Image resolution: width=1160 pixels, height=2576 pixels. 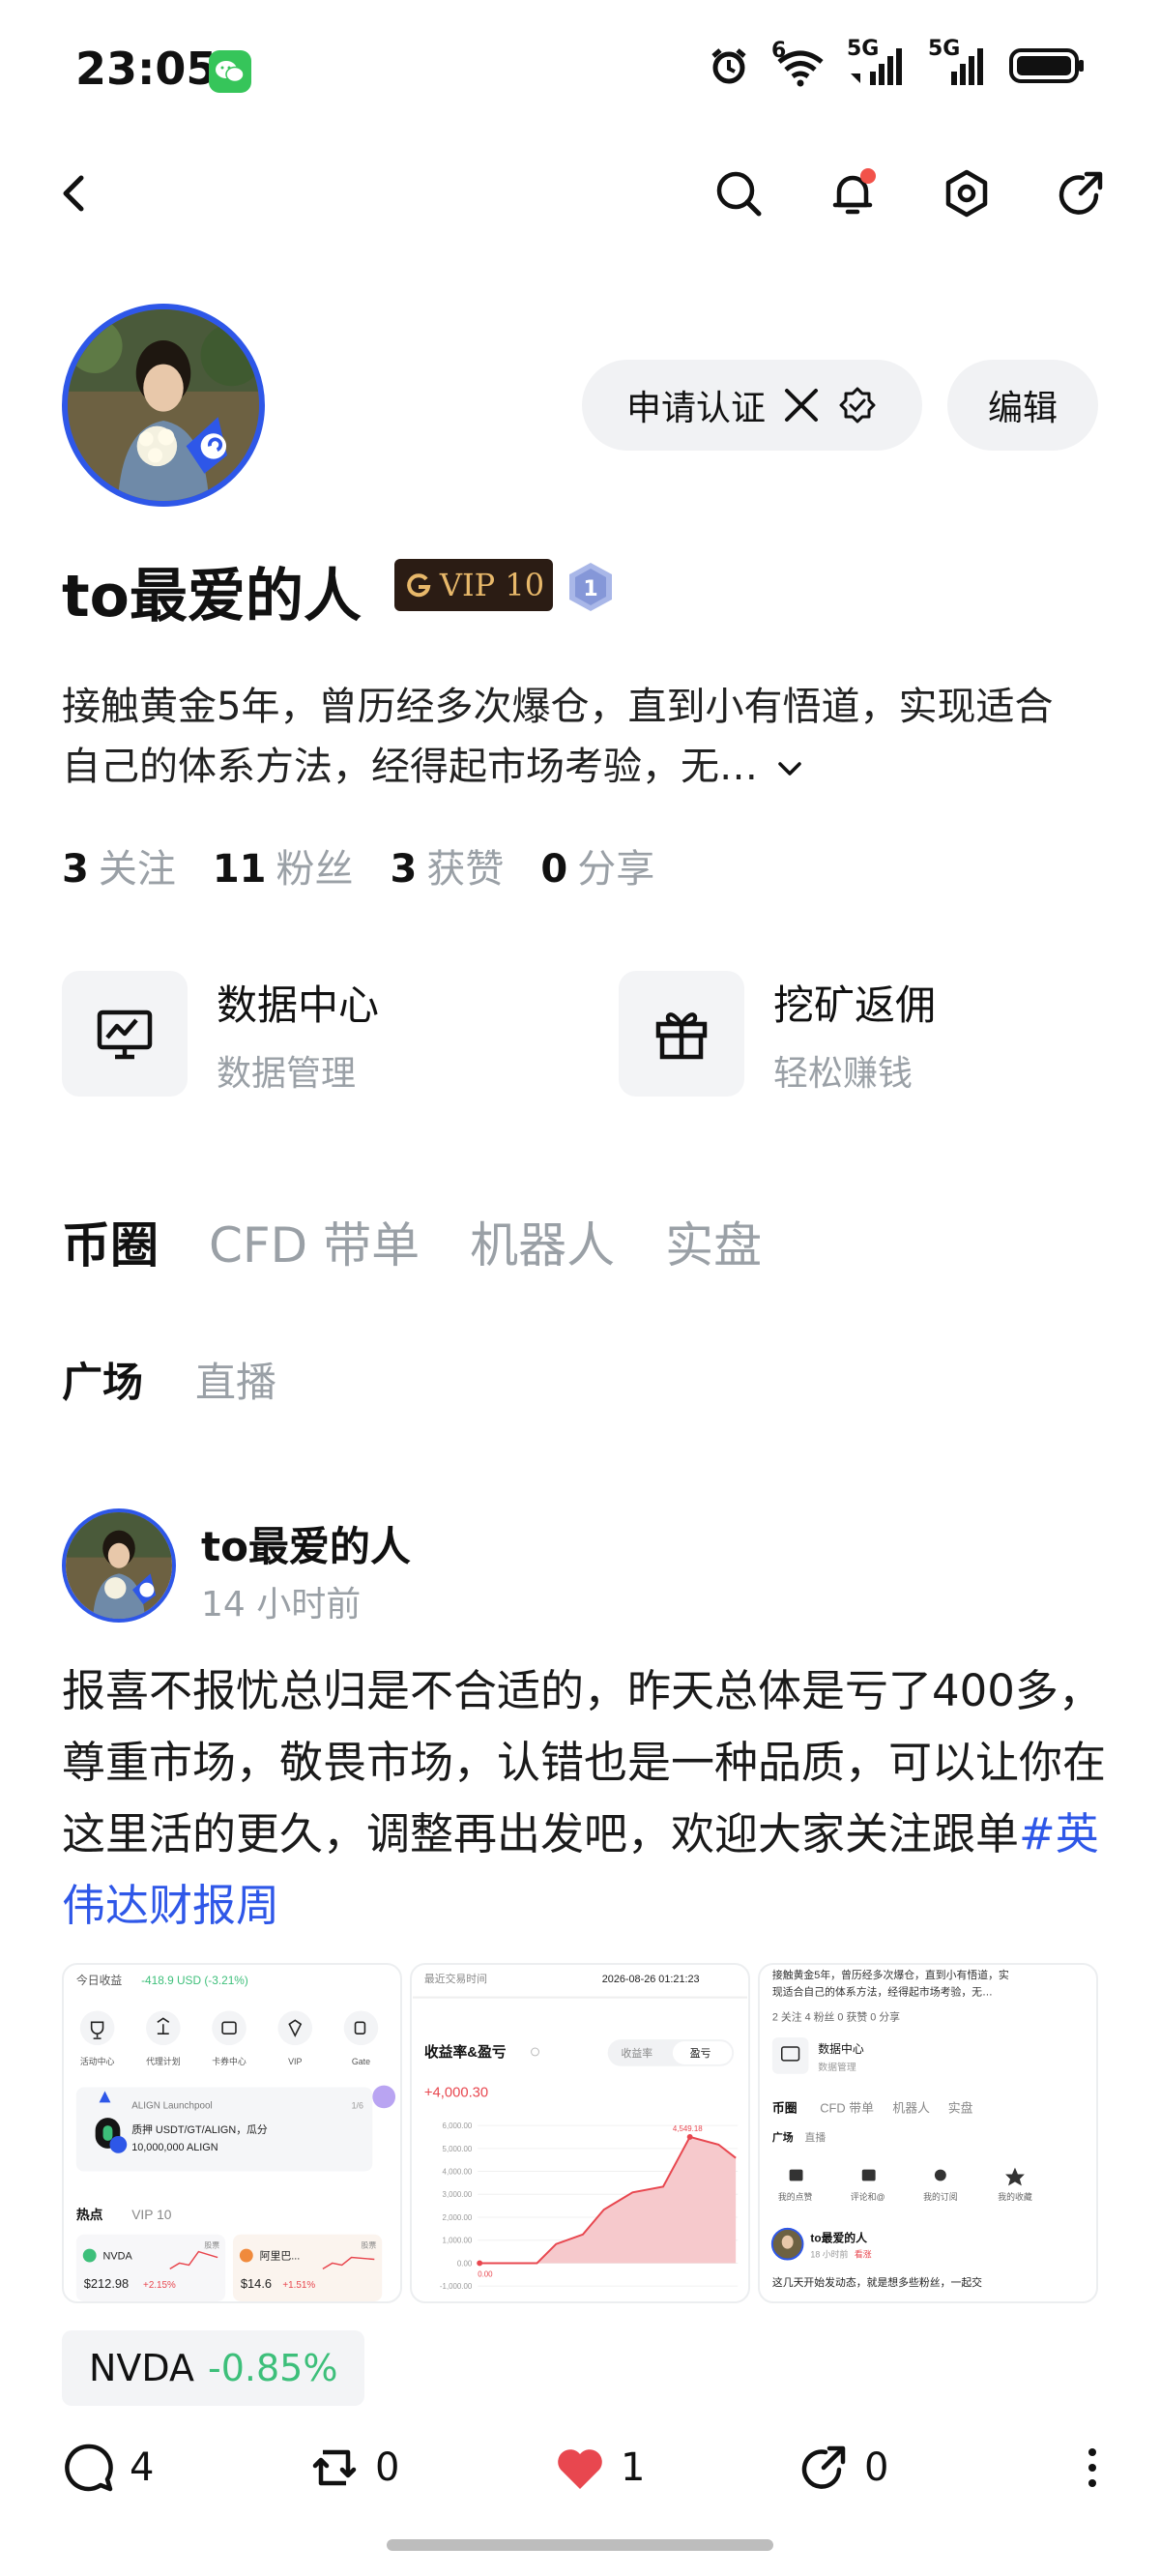 What do you see at coordinates (713, 1241) in the screenshot?
I see `tab-live-trading: 实盘` at bounding box center [713, 1241].